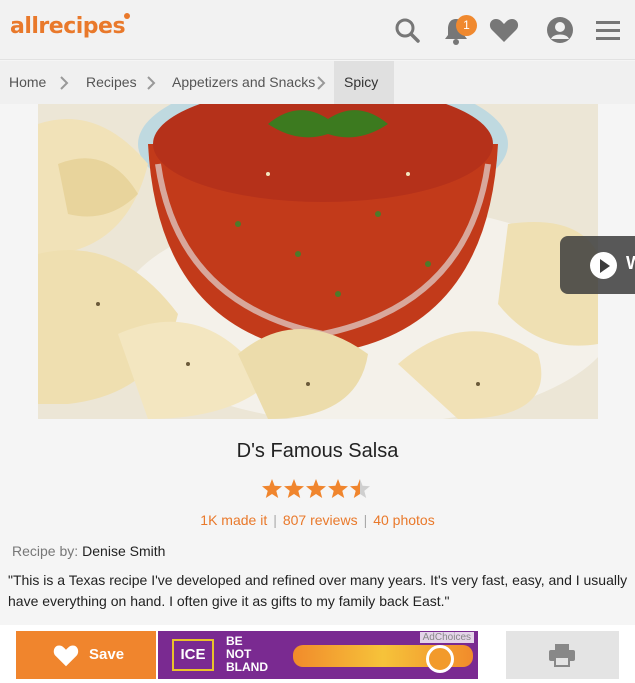  I want to click on video-button: W, so click(597, 265).